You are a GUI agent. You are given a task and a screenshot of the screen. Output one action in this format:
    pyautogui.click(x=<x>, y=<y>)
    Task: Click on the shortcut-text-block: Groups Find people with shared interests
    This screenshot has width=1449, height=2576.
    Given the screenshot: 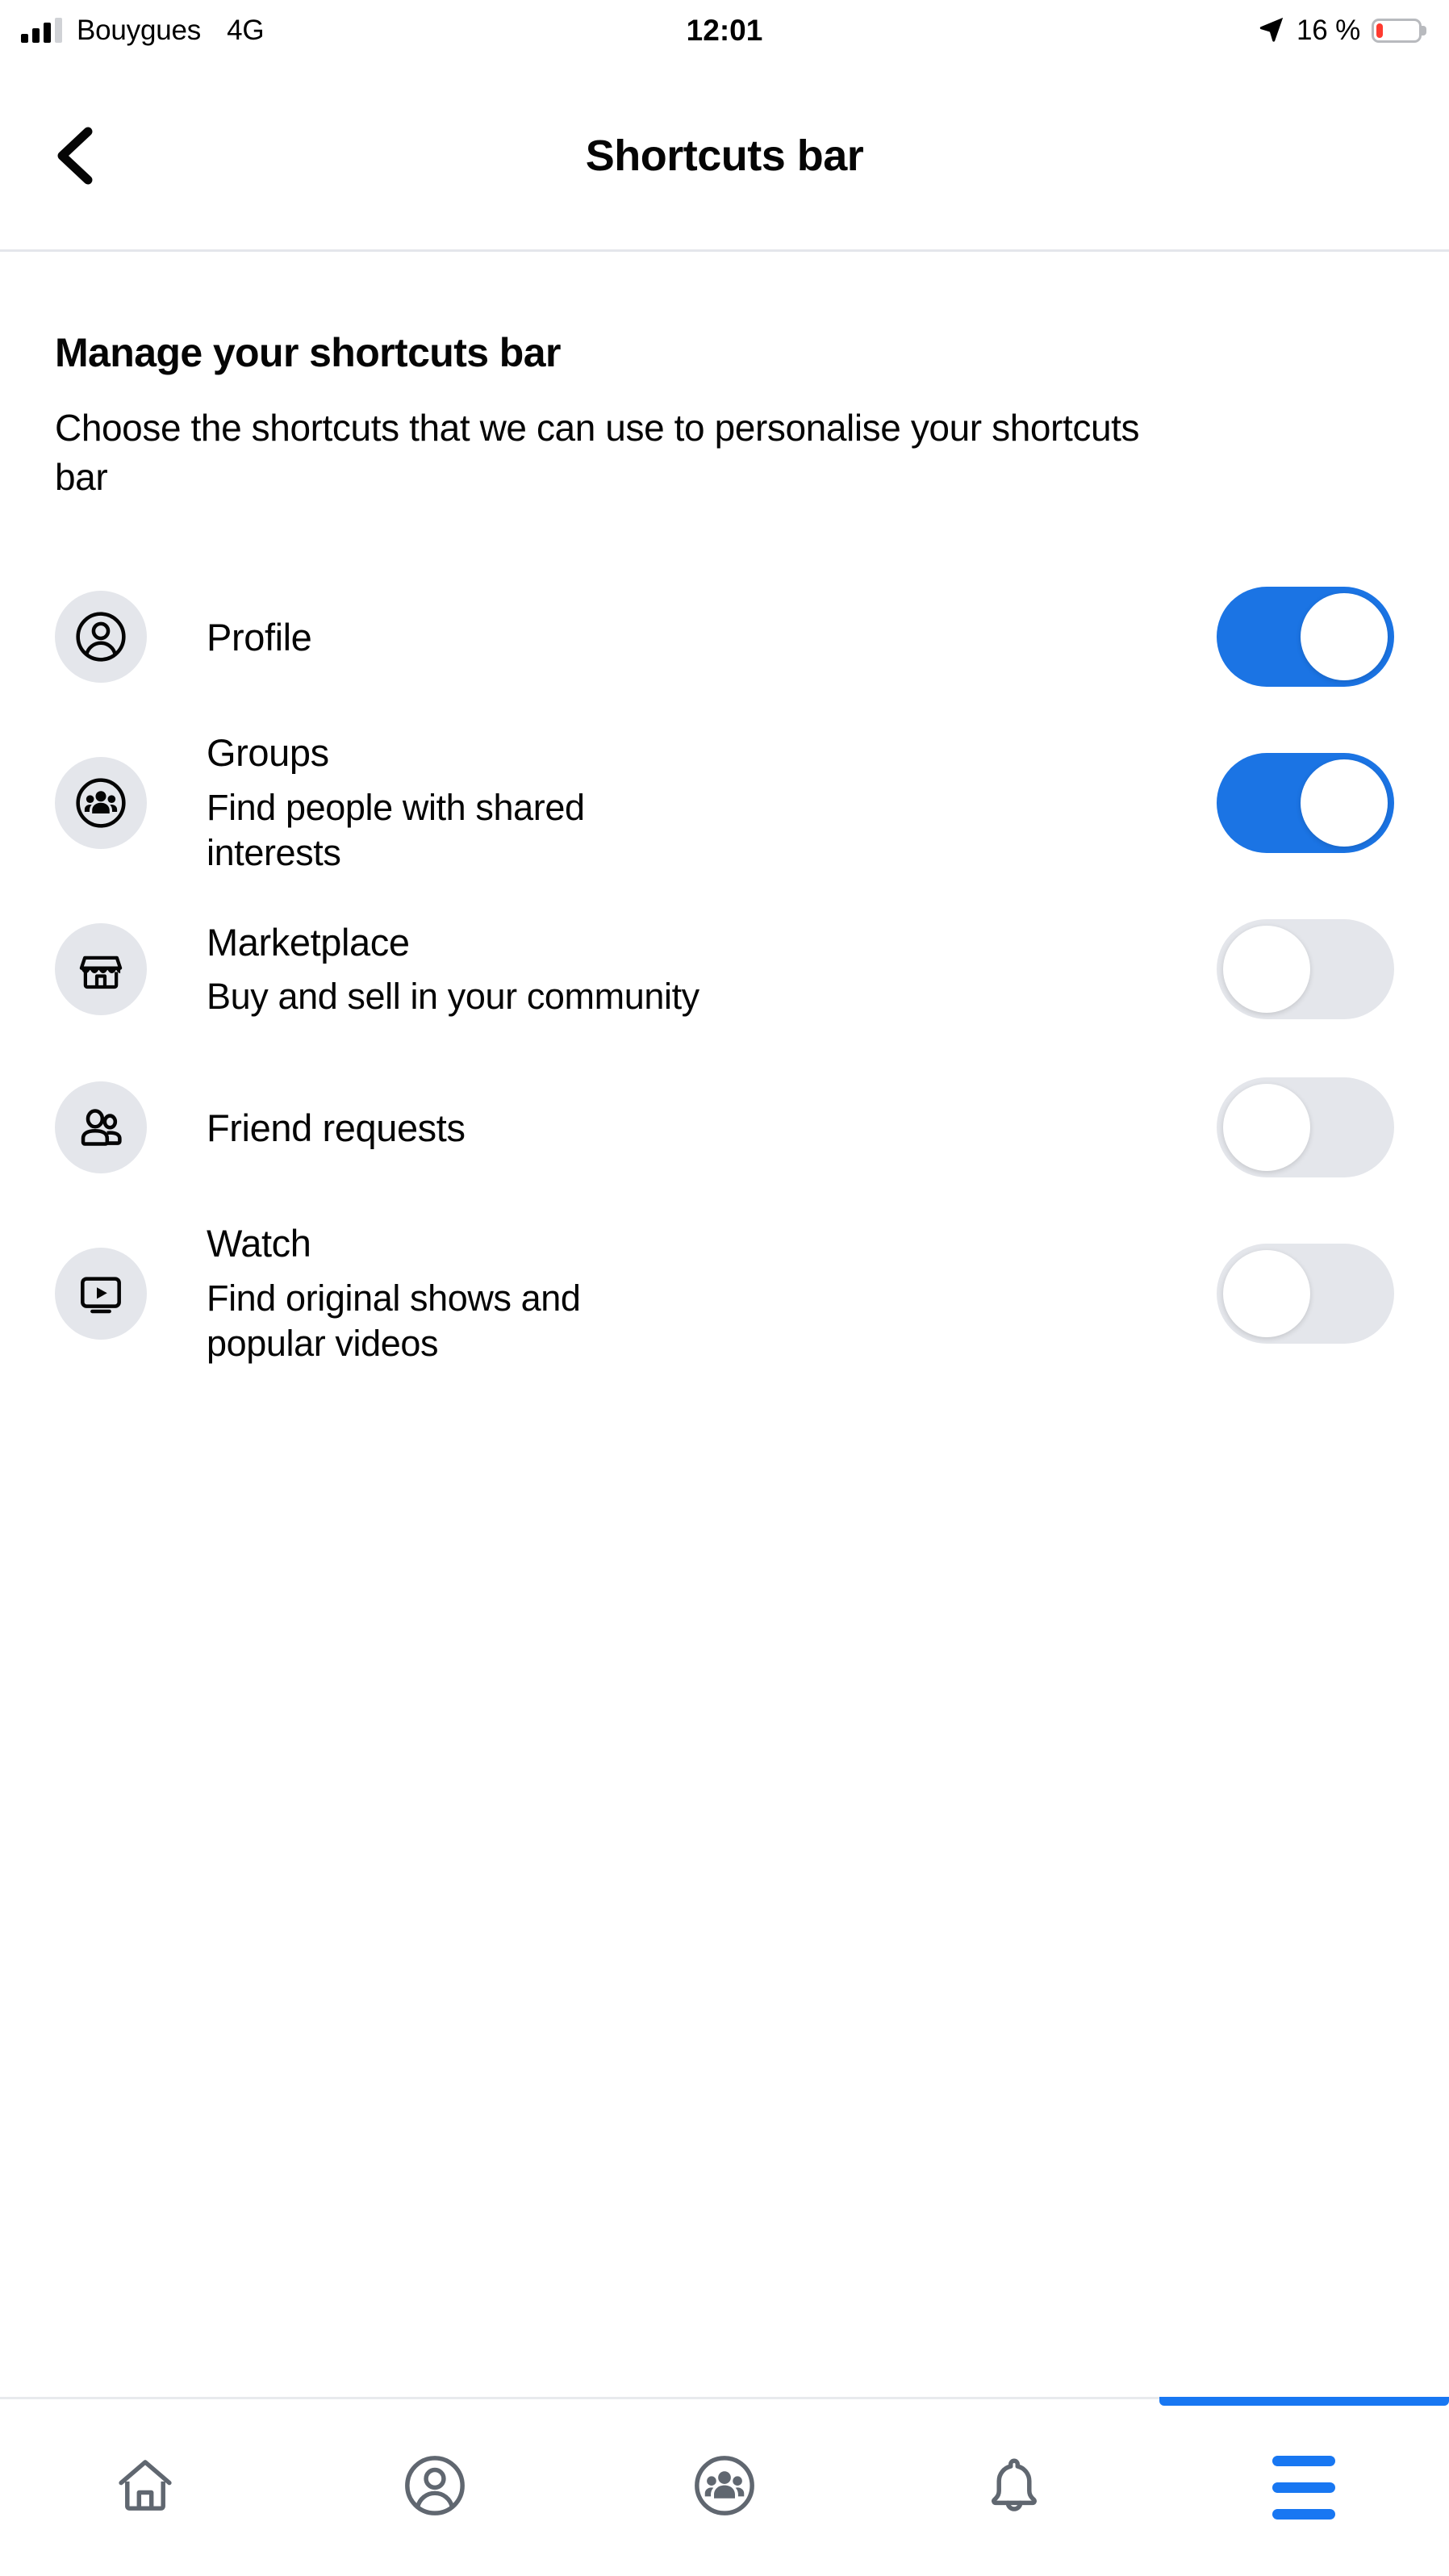 What is the action you would take?
    pyautogui.click(x=682, y=803)
    